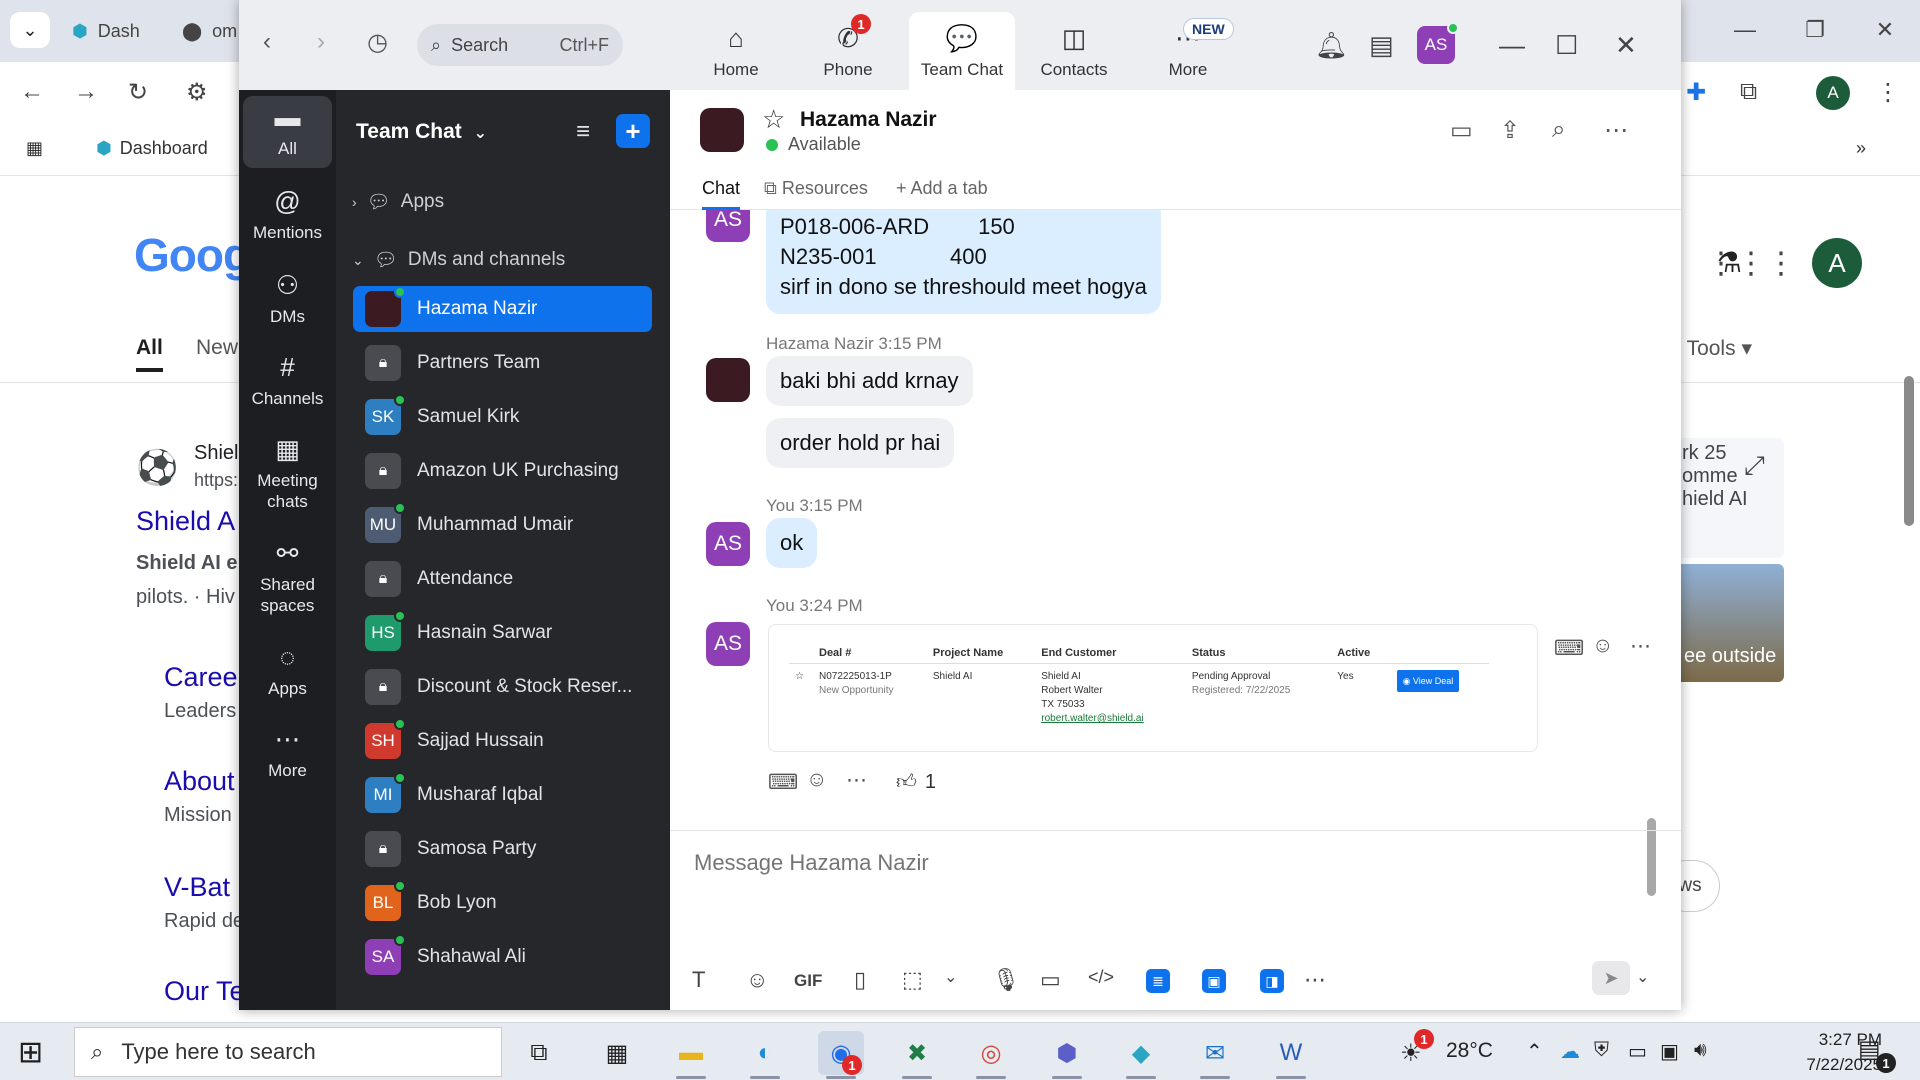 The image size is (1920, 1080). I want to click on bell-icon: 🔔︎, so click(1331, 45).